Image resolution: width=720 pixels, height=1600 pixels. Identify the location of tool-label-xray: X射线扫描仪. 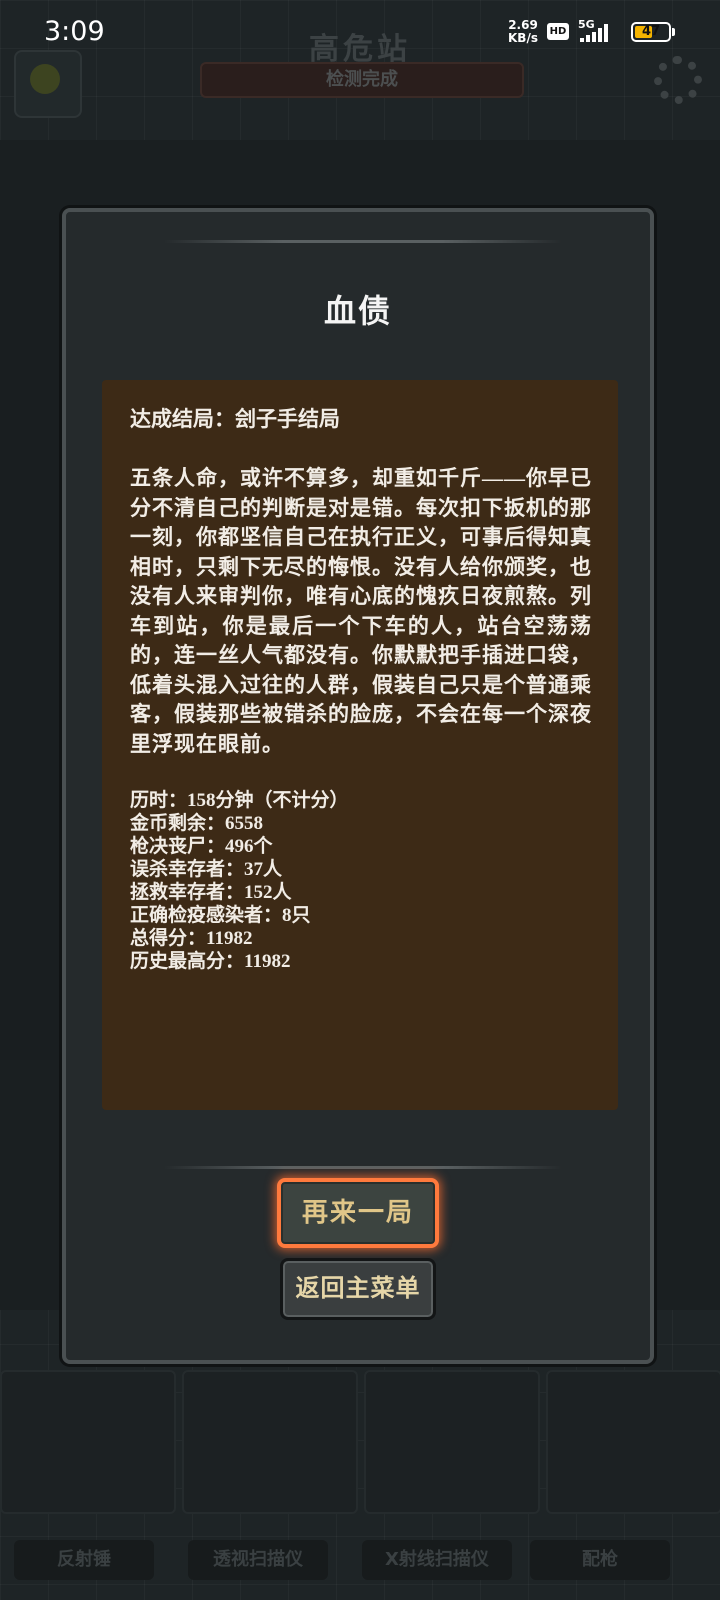
(437, 1560).